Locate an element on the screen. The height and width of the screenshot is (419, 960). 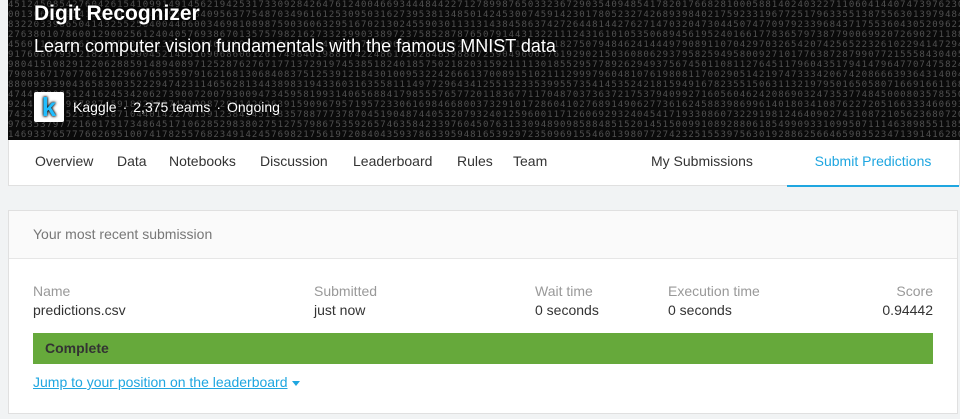
competition-meta: k Kaggle · 2,375 teams · Ongoing is located at coordinates (157, 107).